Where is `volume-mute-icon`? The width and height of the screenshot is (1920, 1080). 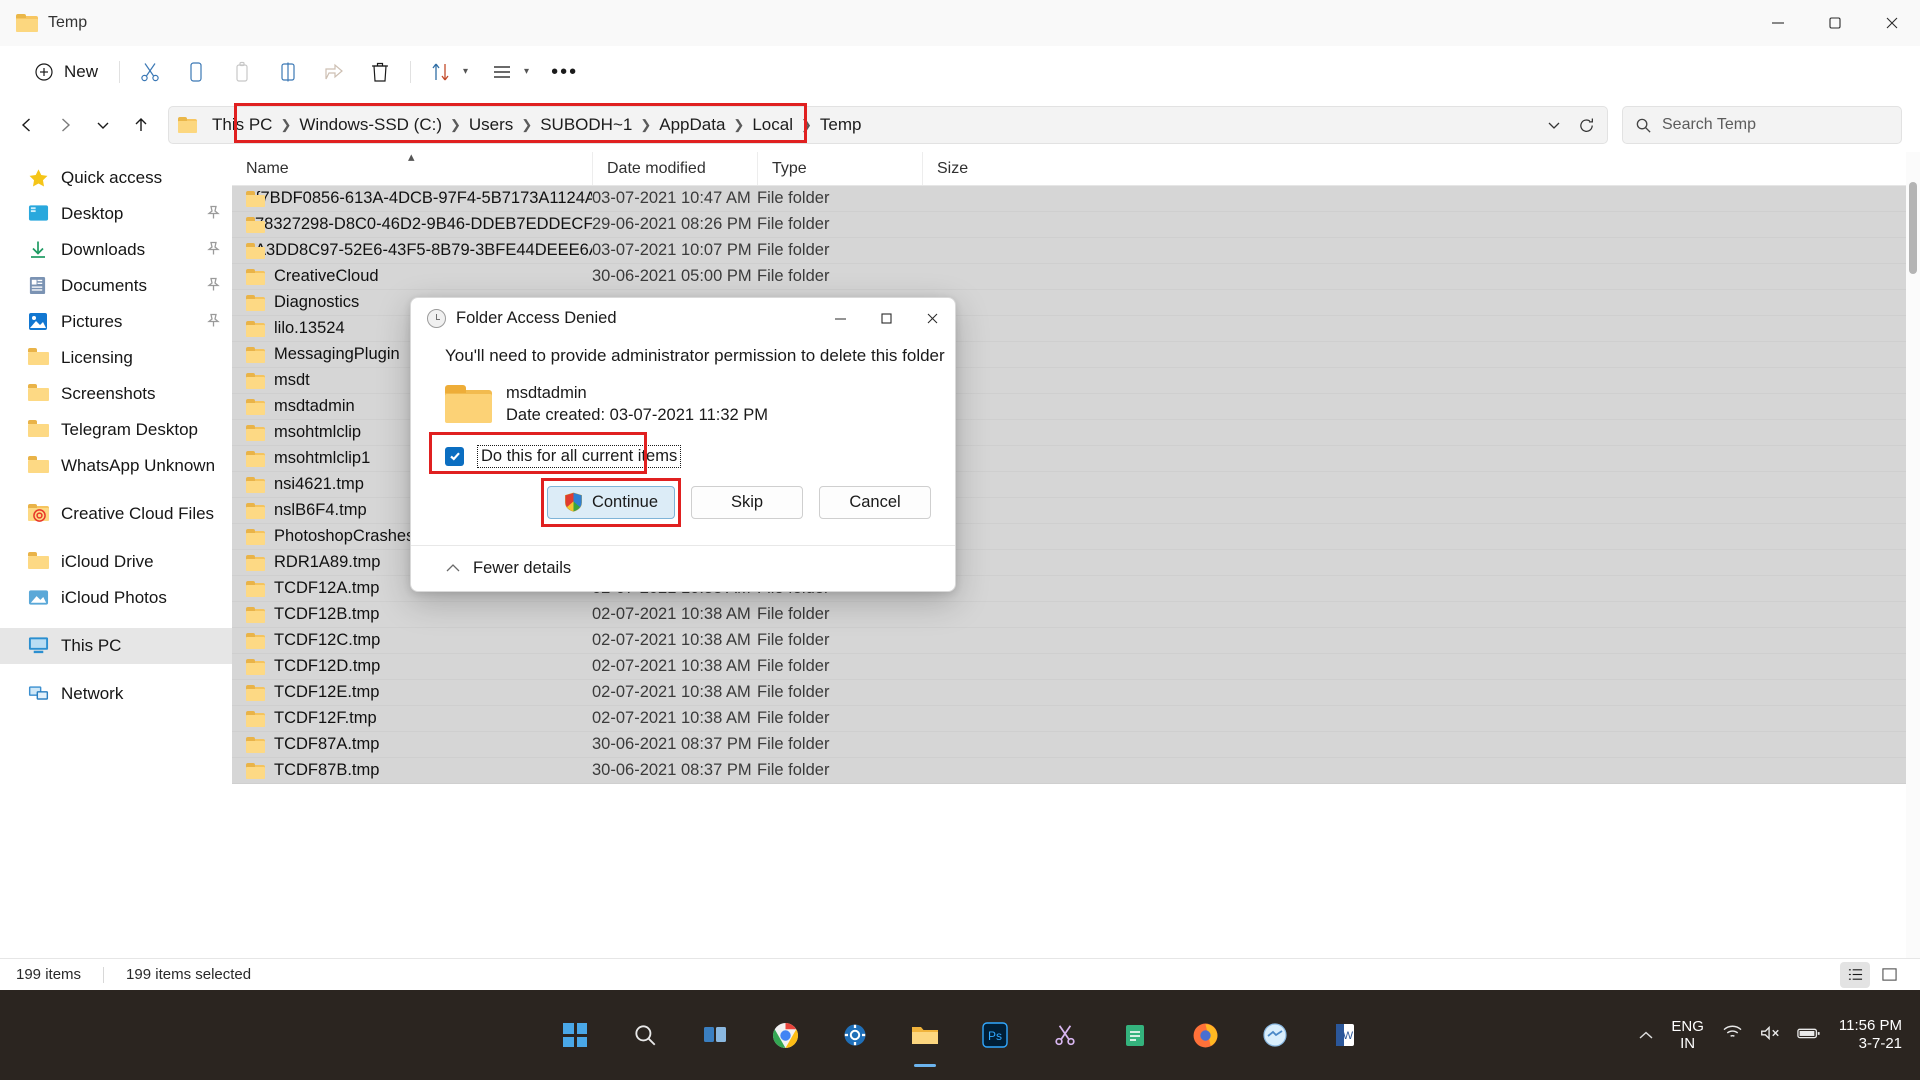
volume-mute-icon is located at coordinates (1770, 1035).